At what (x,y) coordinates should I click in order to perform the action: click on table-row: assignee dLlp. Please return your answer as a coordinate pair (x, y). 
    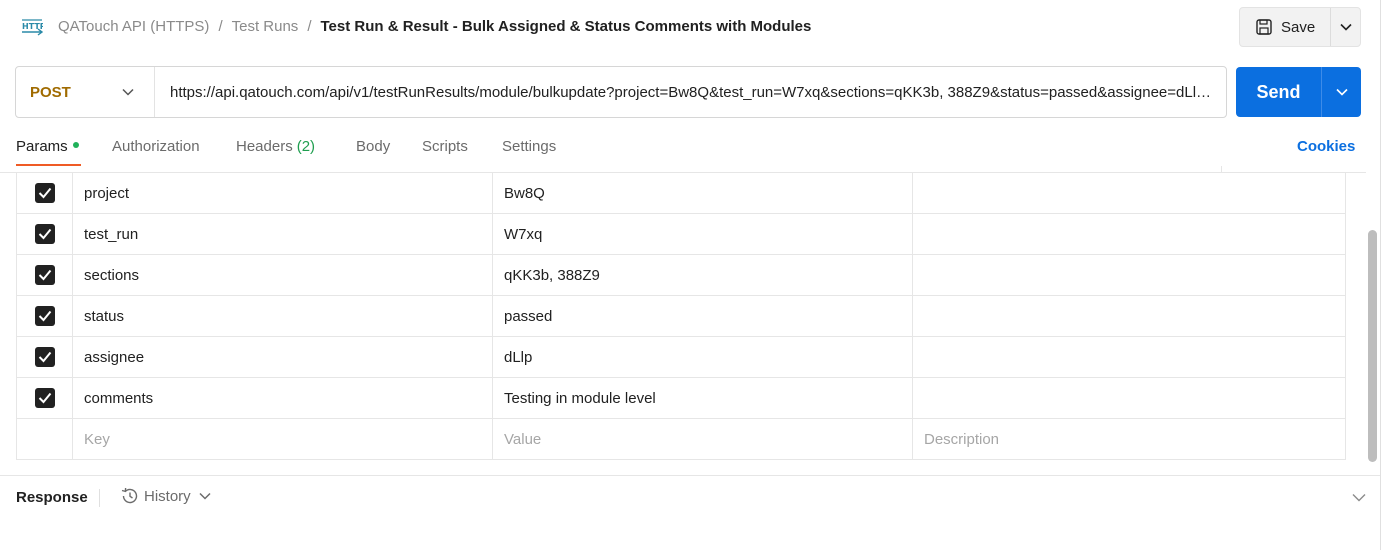
    Looking at the image, I should click on (681, 357).